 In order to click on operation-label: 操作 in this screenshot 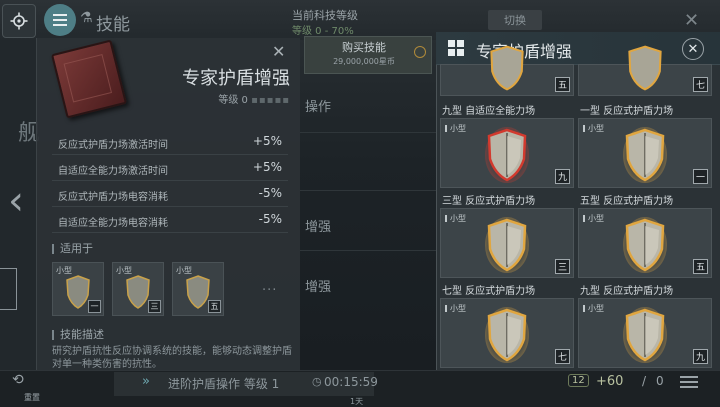, I will do `click(318, 107)`.